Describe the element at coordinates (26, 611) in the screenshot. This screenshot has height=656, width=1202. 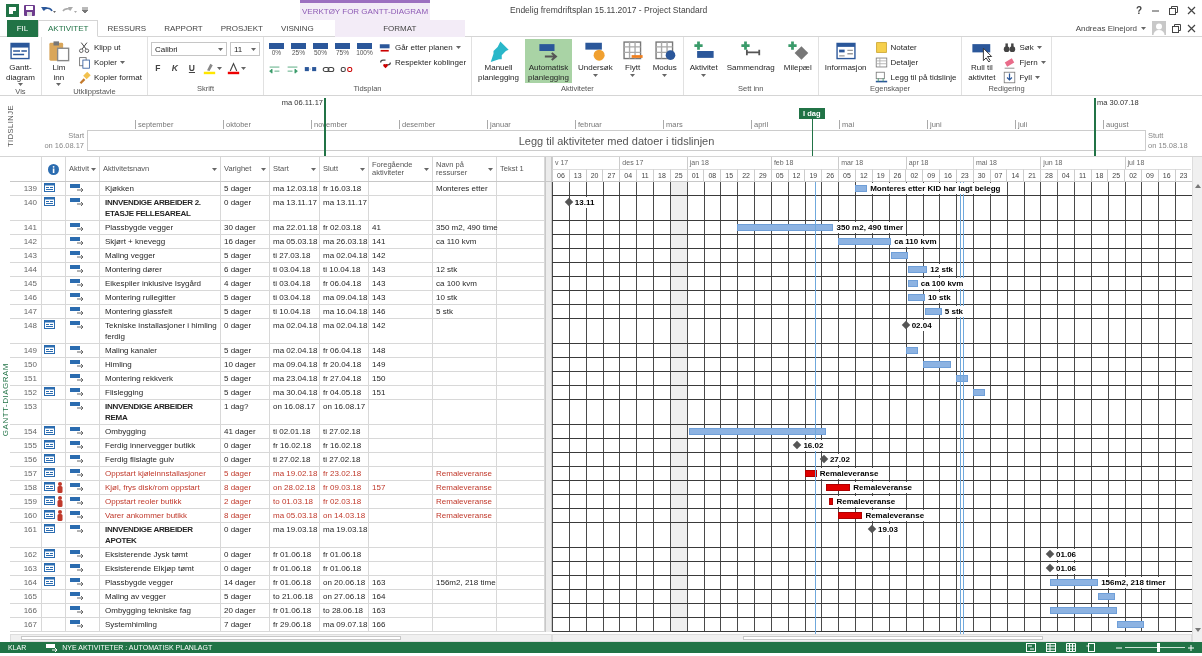
I see `row-number: 166` at that location.